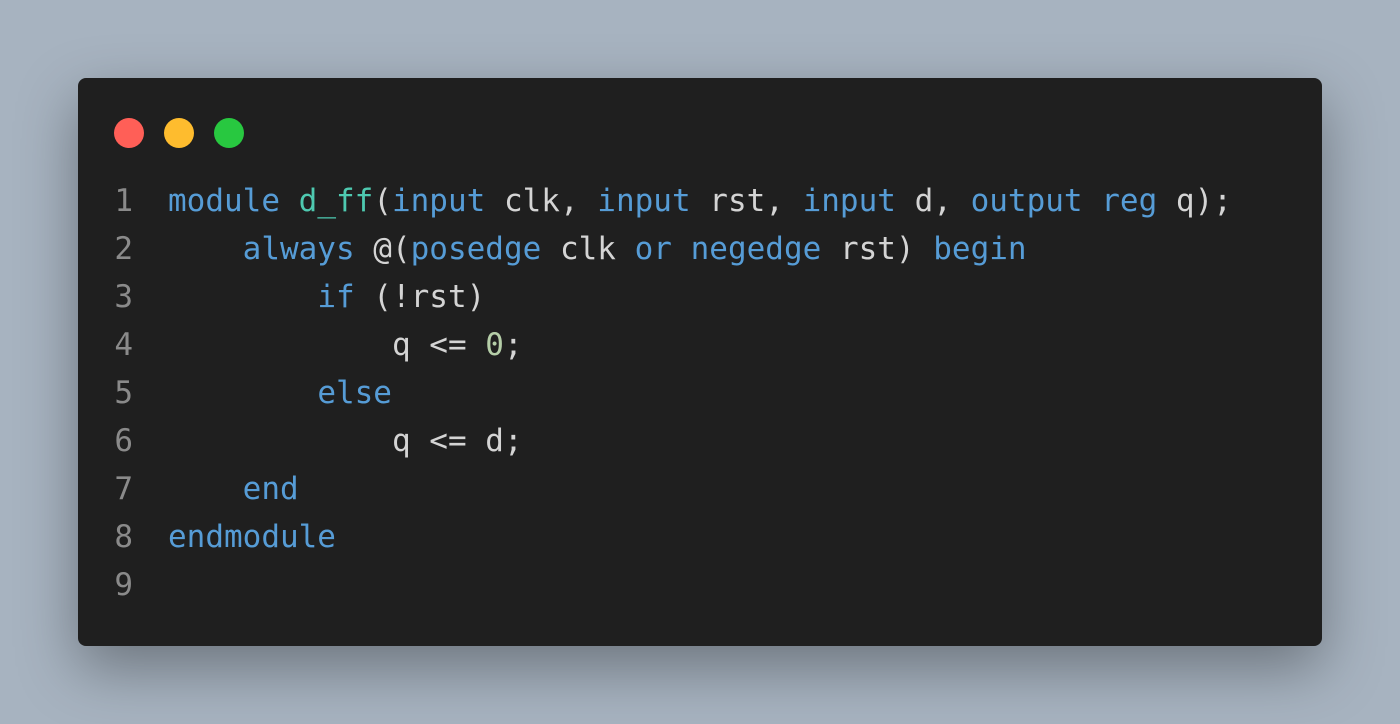 Image resolution: width=1400 pixels, height=724 pixels. Describe the element at coordinates (270, 489) in the screenshot. I see `code-token: end` at that location.